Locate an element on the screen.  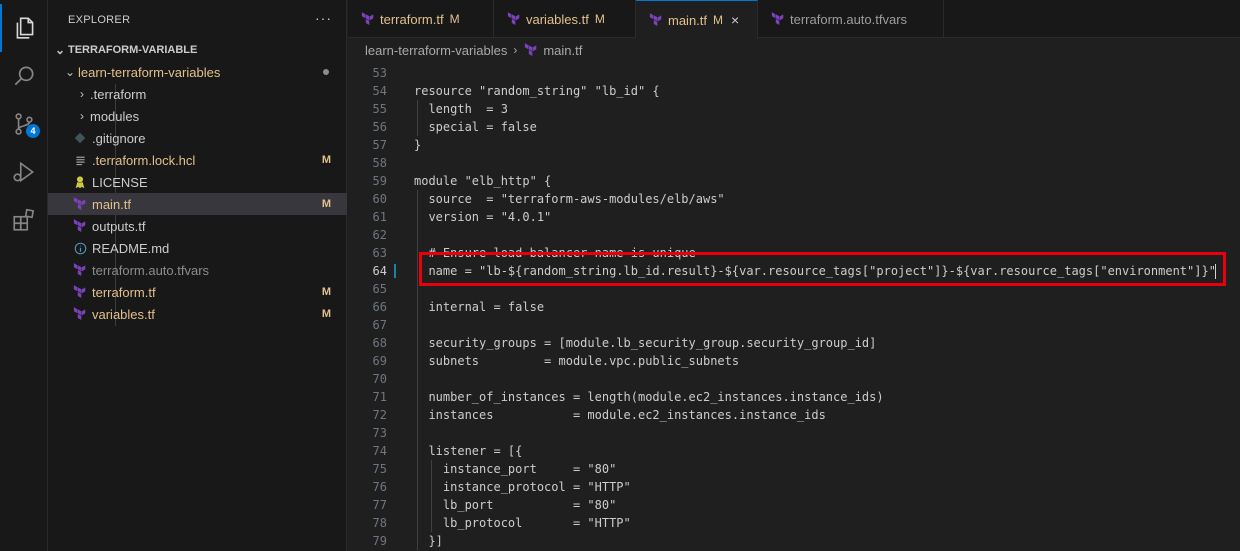
workspace-root-label: TERRAFORM-VARIABLE is located at coordinates (133, 50).